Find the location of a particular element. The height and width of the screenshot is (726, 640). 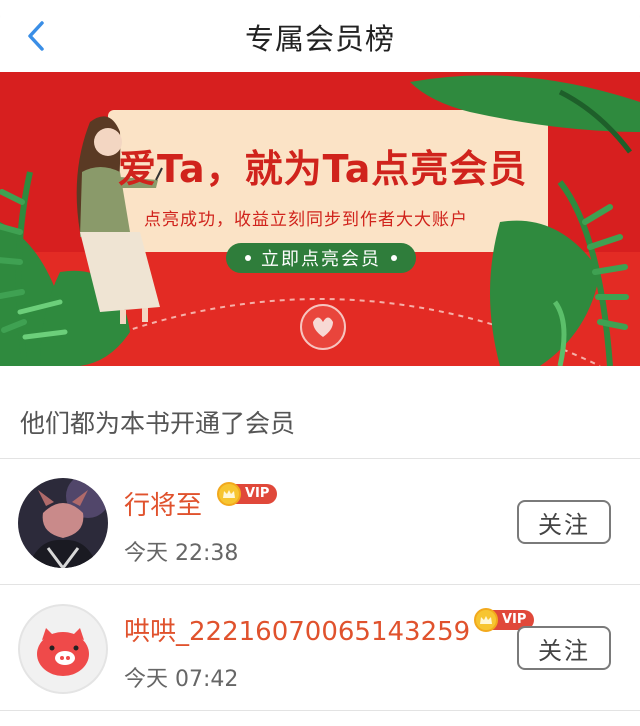

vip-badge: VIP is located at coordinates (247, 494).